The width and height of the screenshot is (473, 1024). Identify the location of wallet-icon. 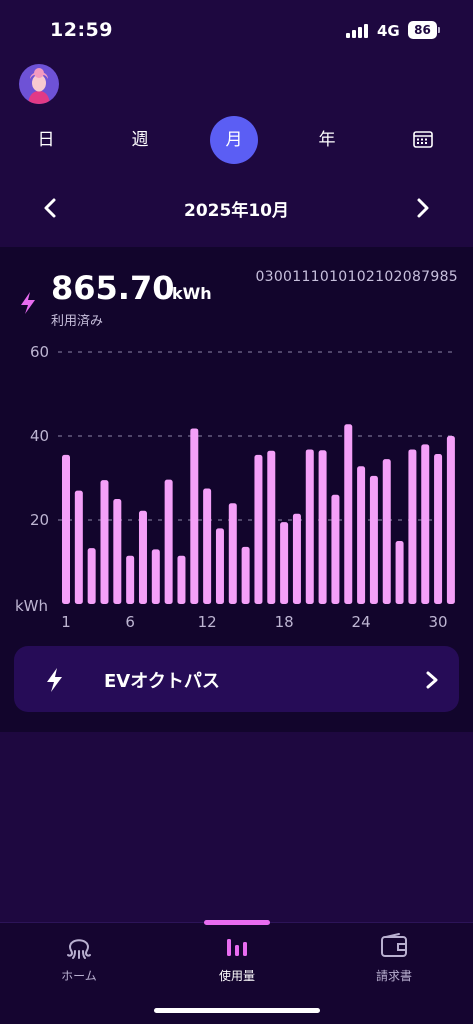
(394, 945).